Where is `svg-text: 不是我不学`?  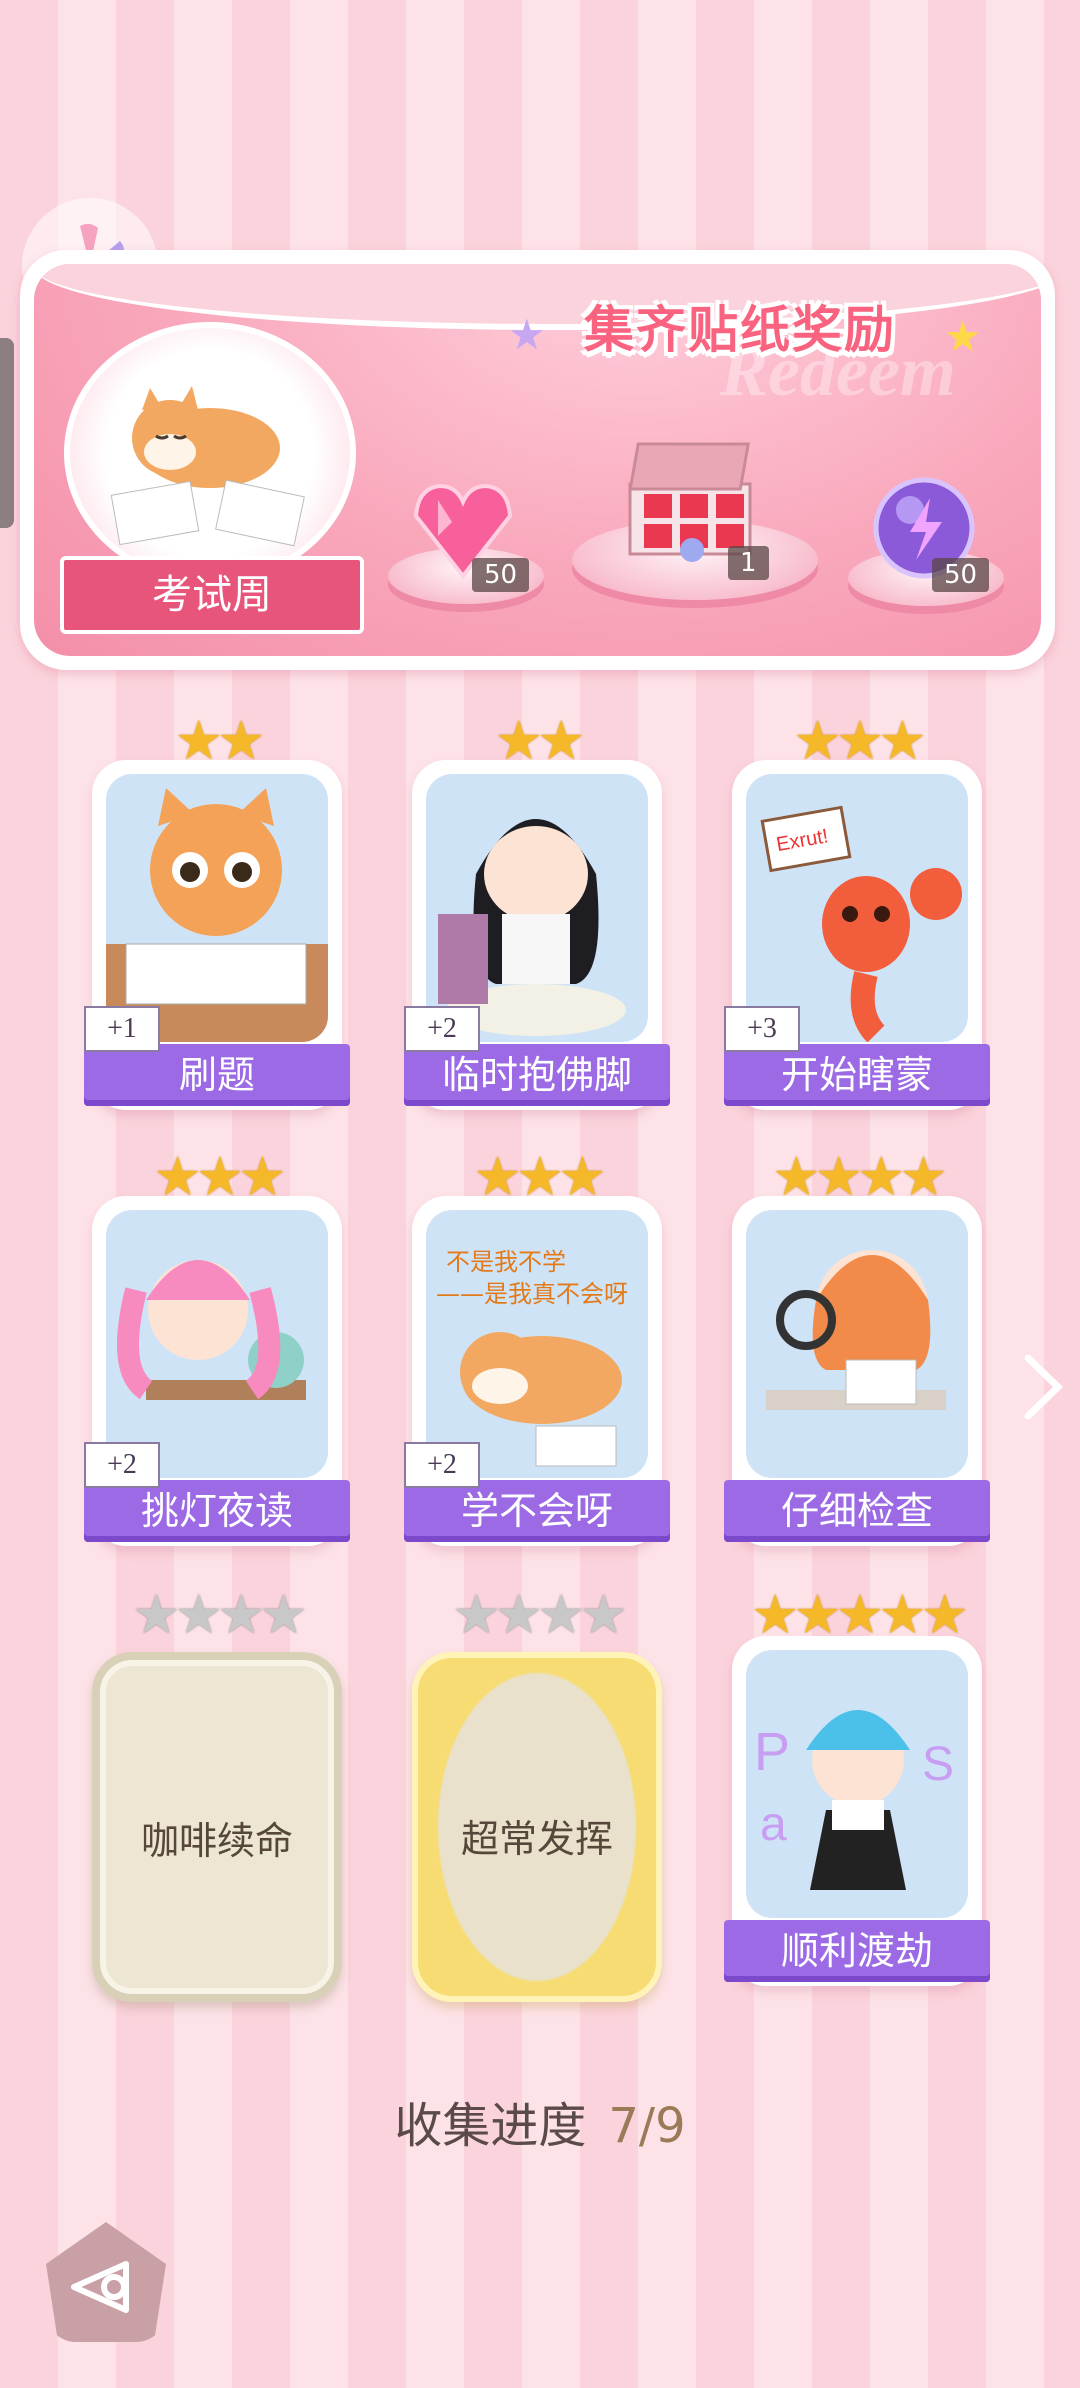
svg-text: 不是我不学 is located at coordinates (506, 1262).